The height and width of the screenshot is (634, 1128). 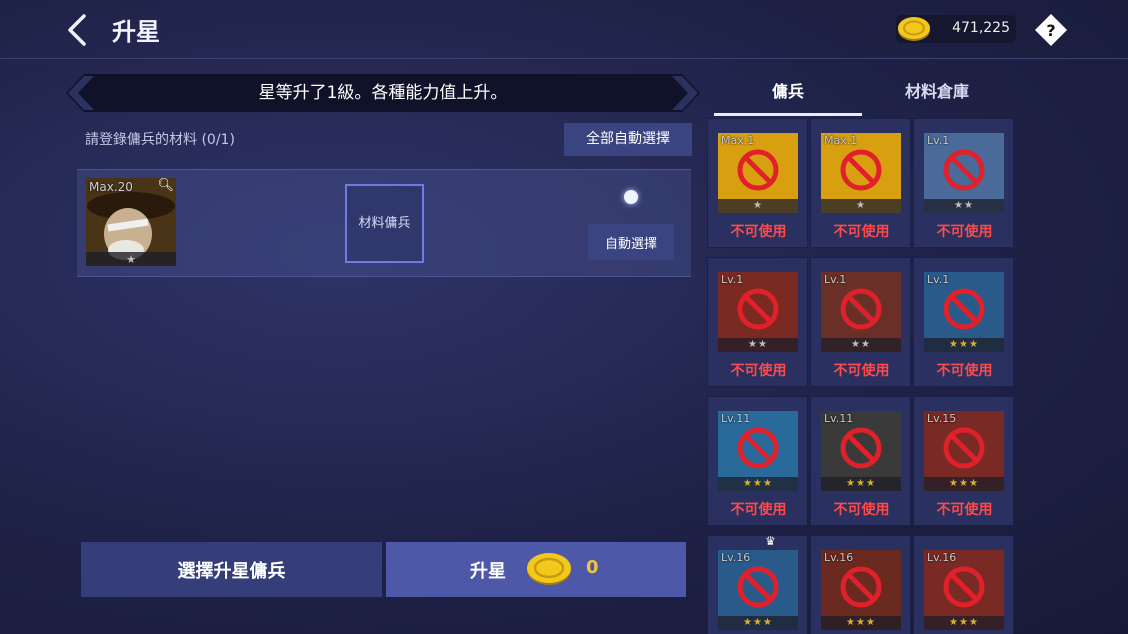 What do you see at coordinates (628, 139) in the screenshot?
I see `auto-select-all-button: 全部自動選擇` at bounding box center [628, 139].